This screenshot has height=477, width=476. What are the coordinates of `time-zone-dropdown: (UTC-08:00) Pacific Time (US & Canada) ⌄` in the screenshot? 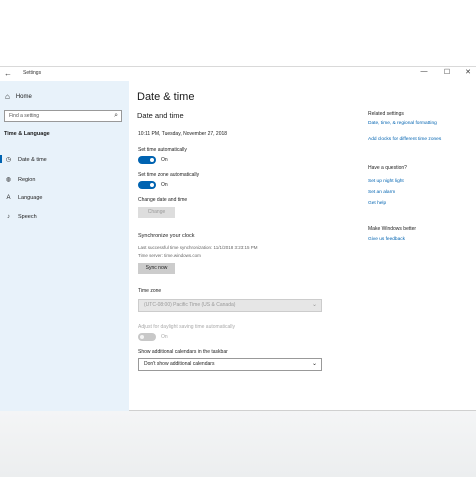 It's located at (230, 305).